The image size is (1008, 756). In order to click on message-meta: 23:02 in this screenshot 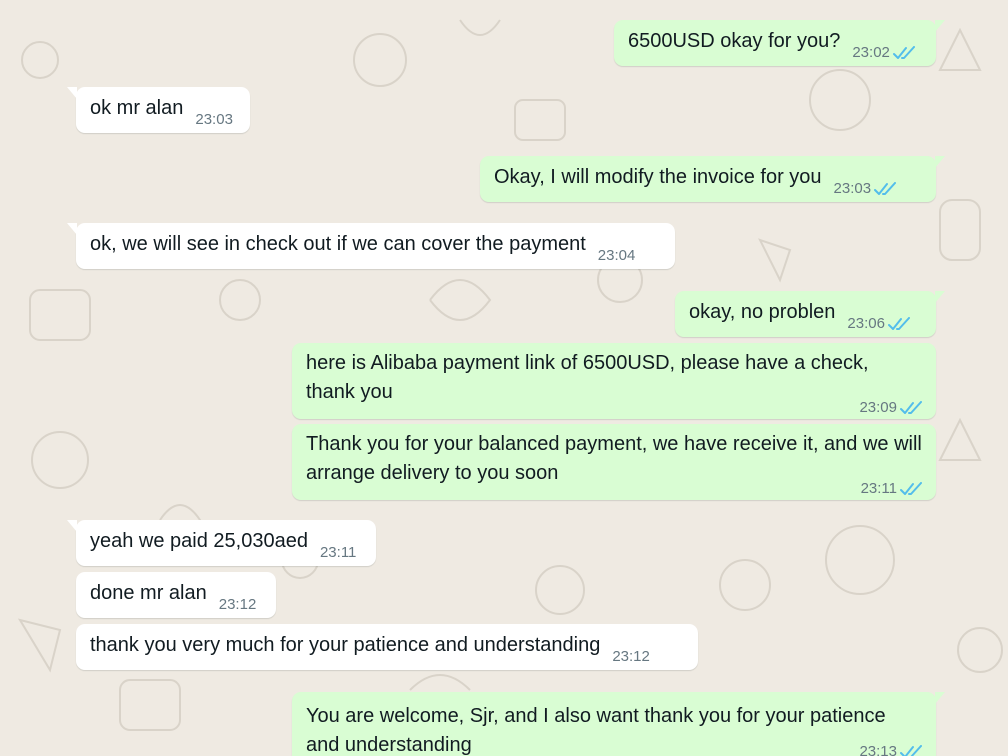, I will do `click(884, 52)`.